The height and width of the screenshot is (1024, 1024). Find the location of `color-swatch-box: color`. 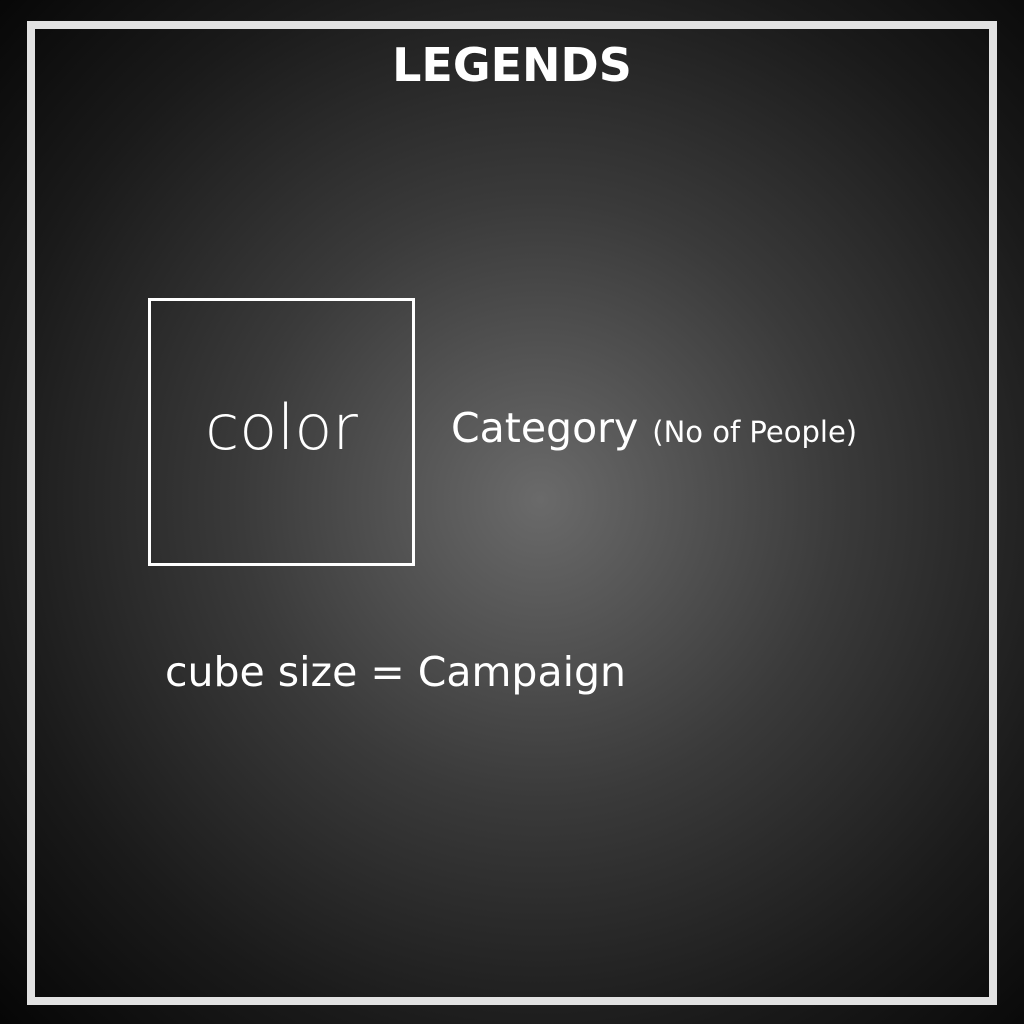

color-swatch-box: color is located at coordinates (281, 432).